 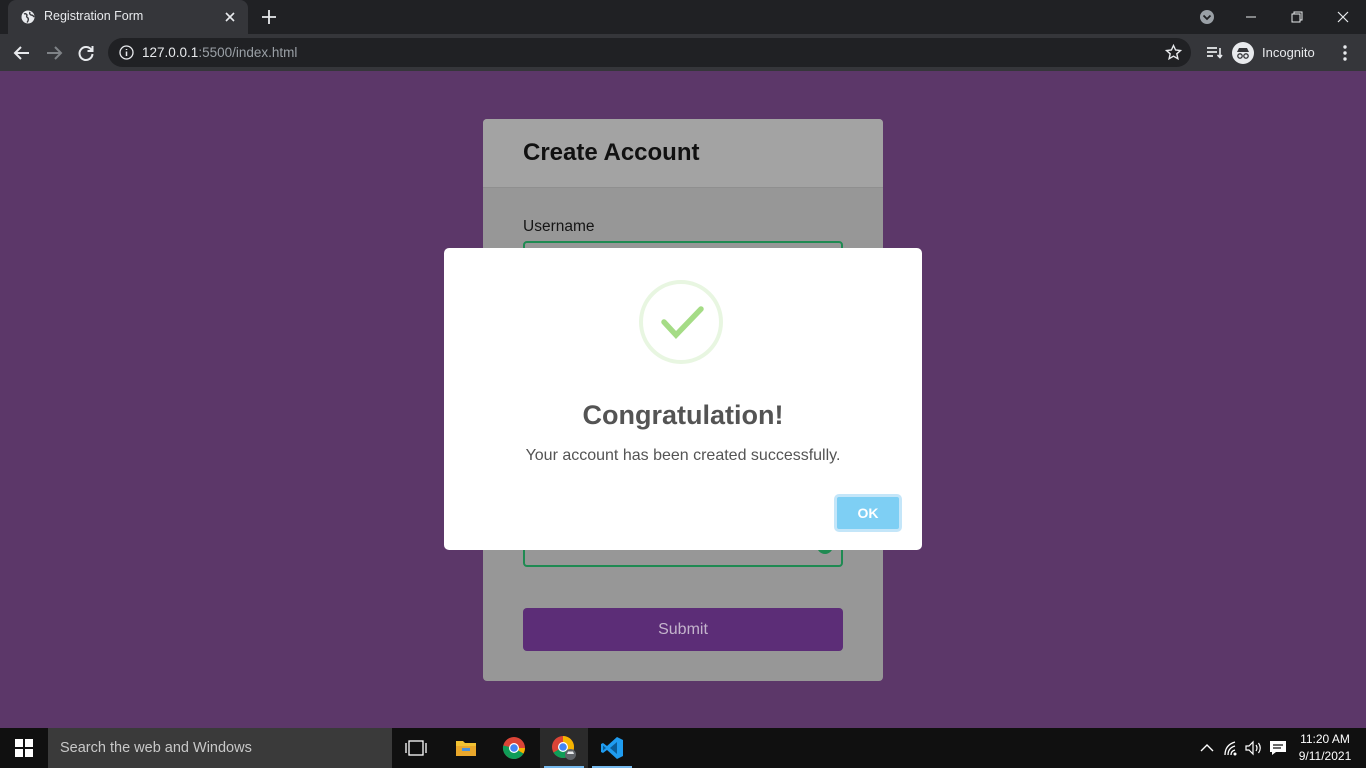 I want to click on system-clock: 11:20 AM 9/11/2021, so click(x=1325, y=748).